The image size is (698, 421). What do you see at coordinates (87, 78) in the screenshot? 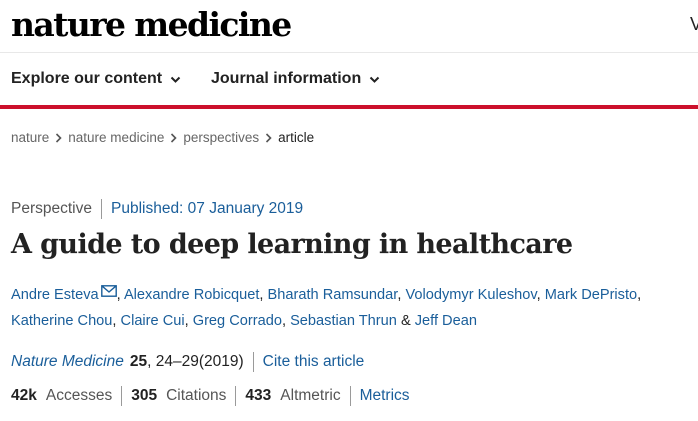
I see `nav-explore-label: Explore our content` at bounding box center [87, 78].